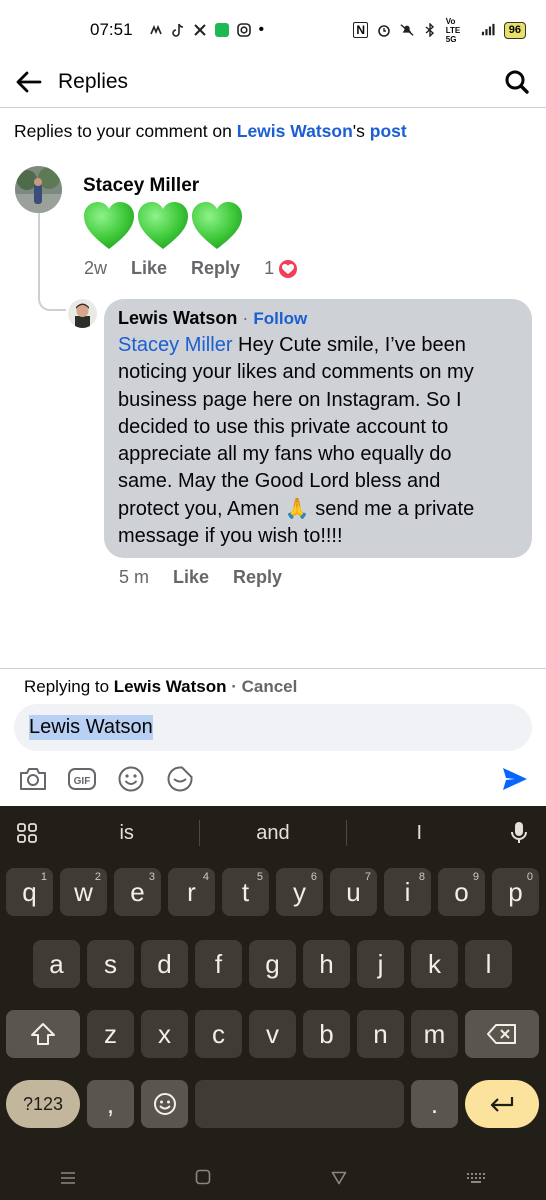 The width and height of the screenshot is (546, 1200). Describe the element at coordinates (29, 892) in the screenshot. I see `key-q: q1` at that location.